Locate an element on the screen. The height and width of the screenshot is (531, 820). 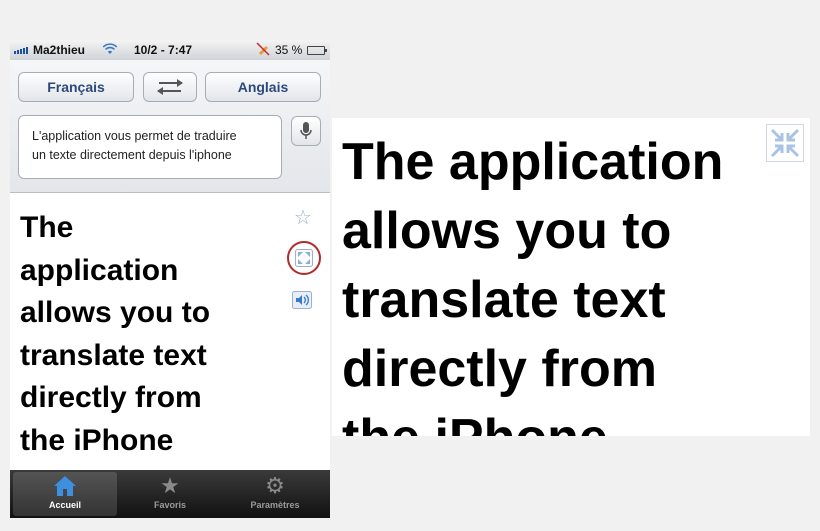
signal-strength-icon is located at coordinates (21, 50).